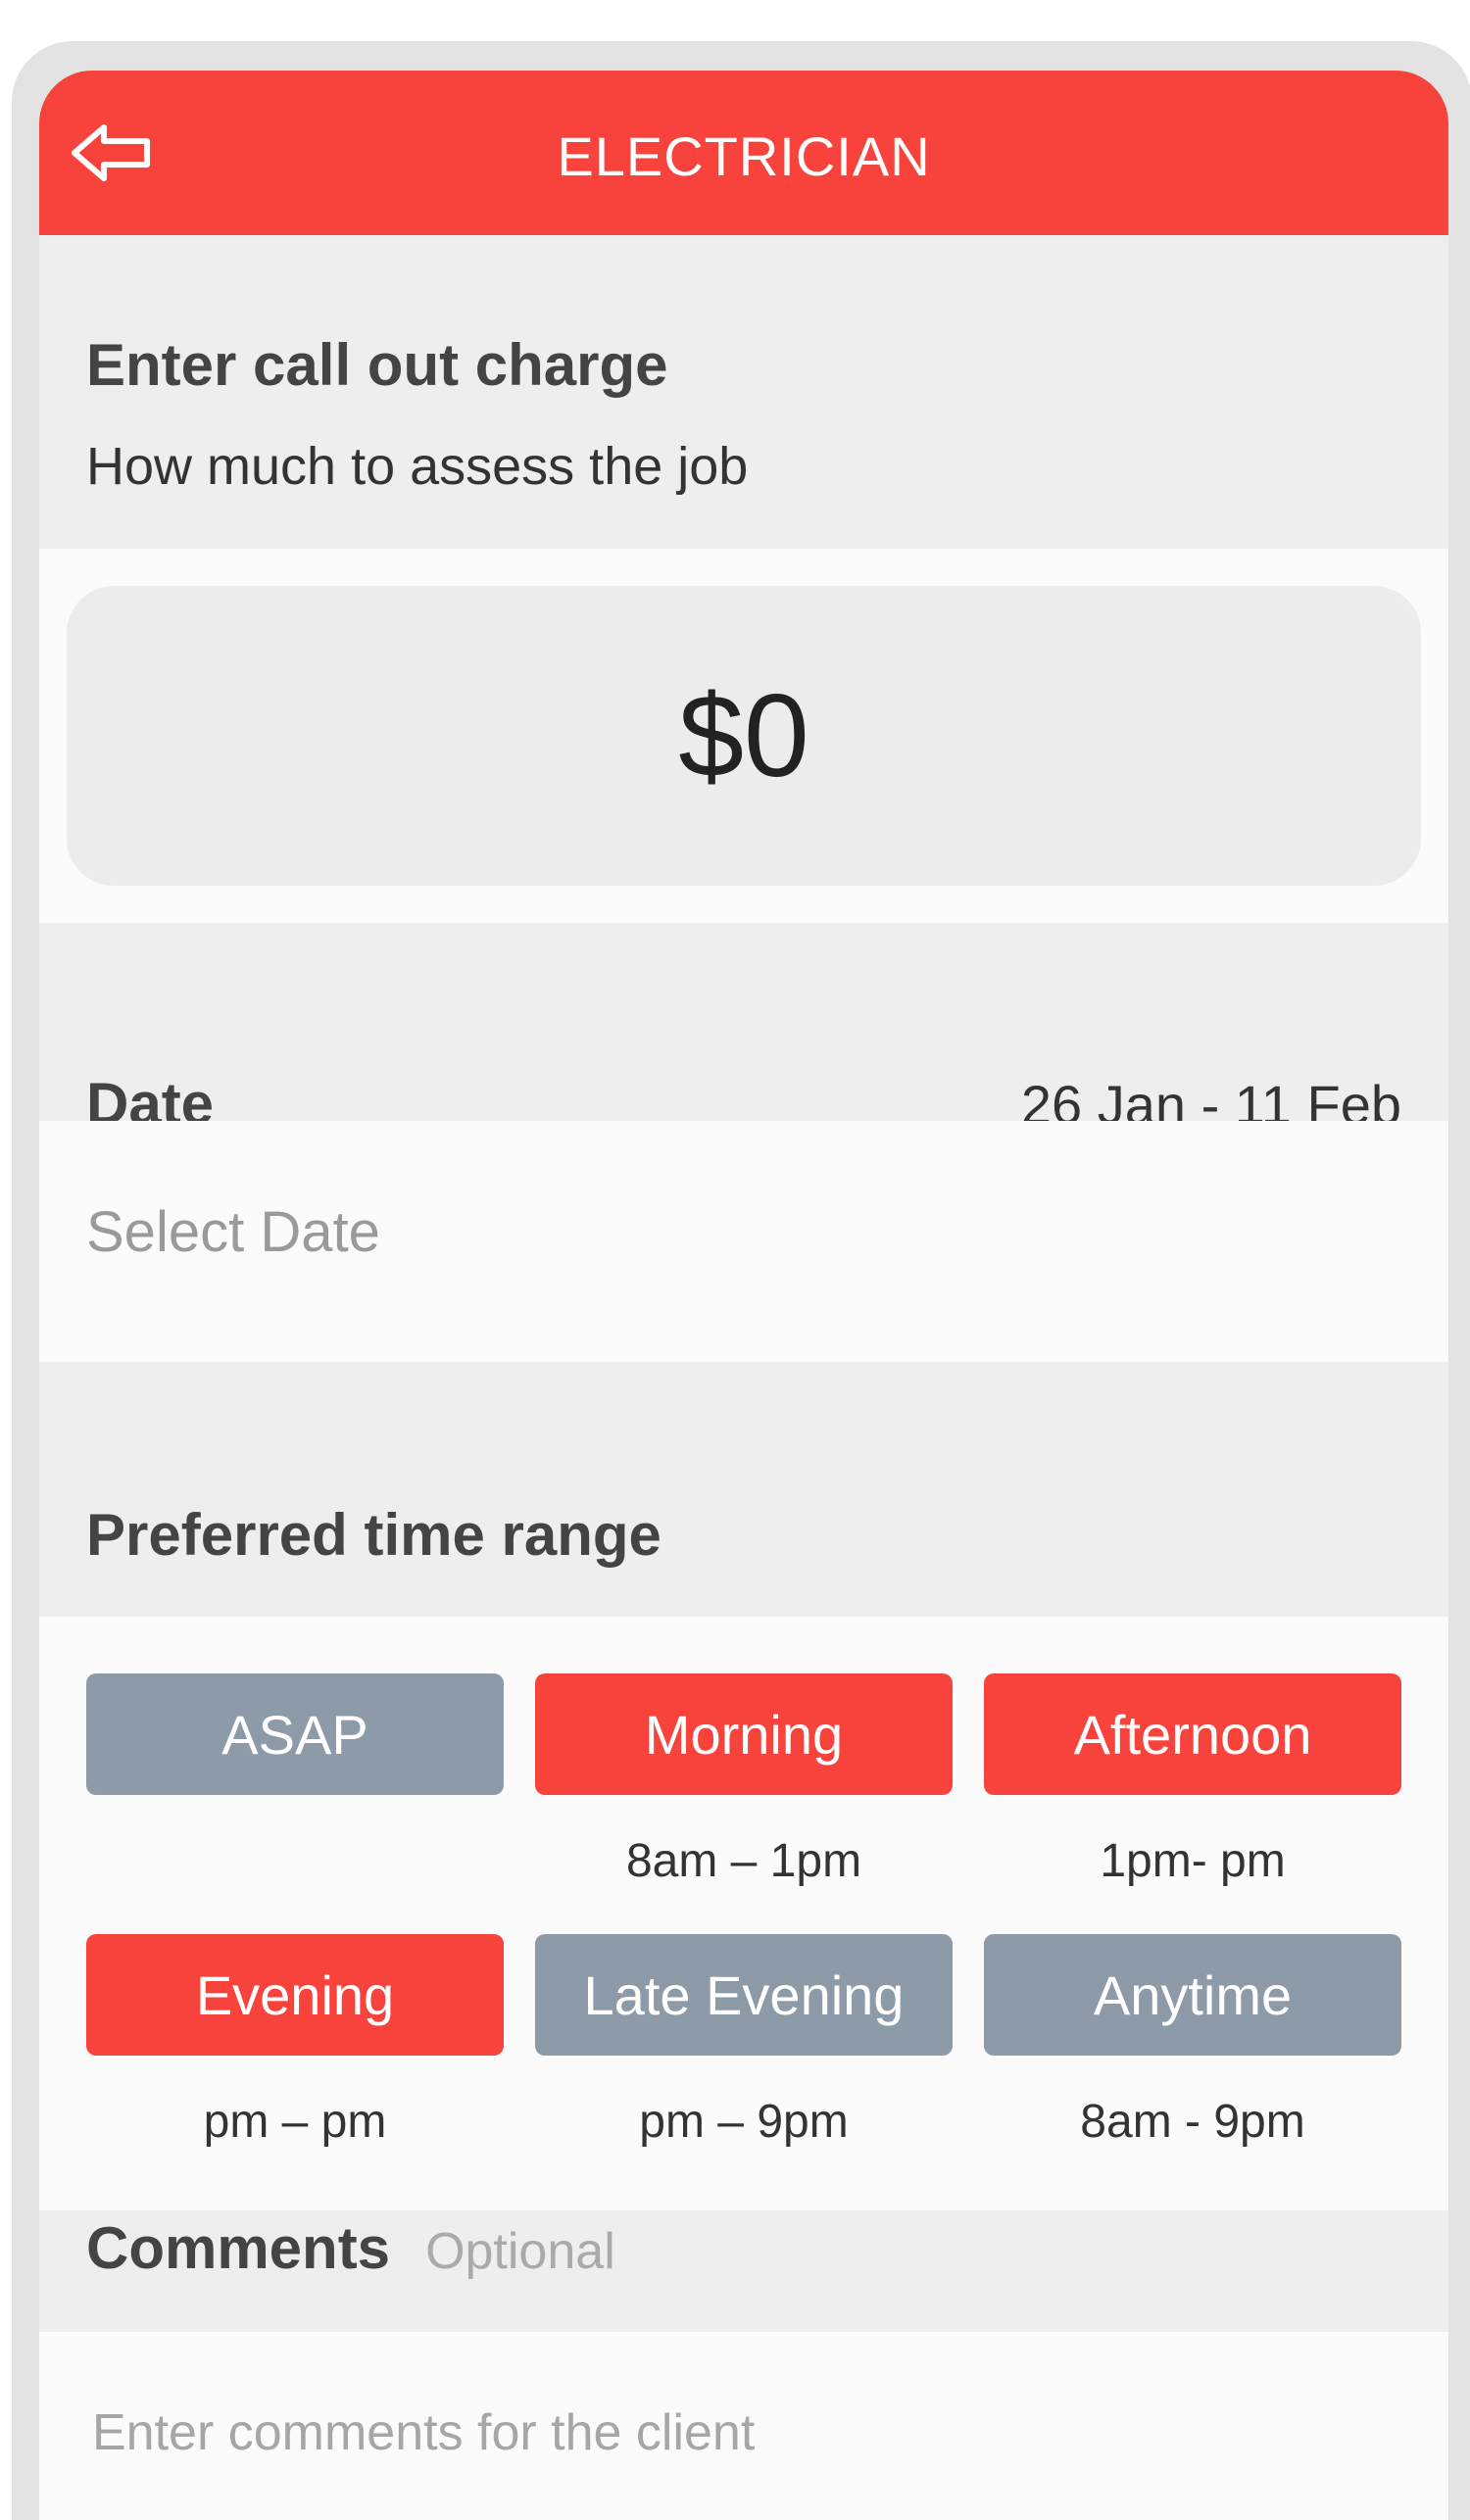 The image size is (1470, 2520). I want to click on comments-input: Enter comments for the client, so click(423, 2432).